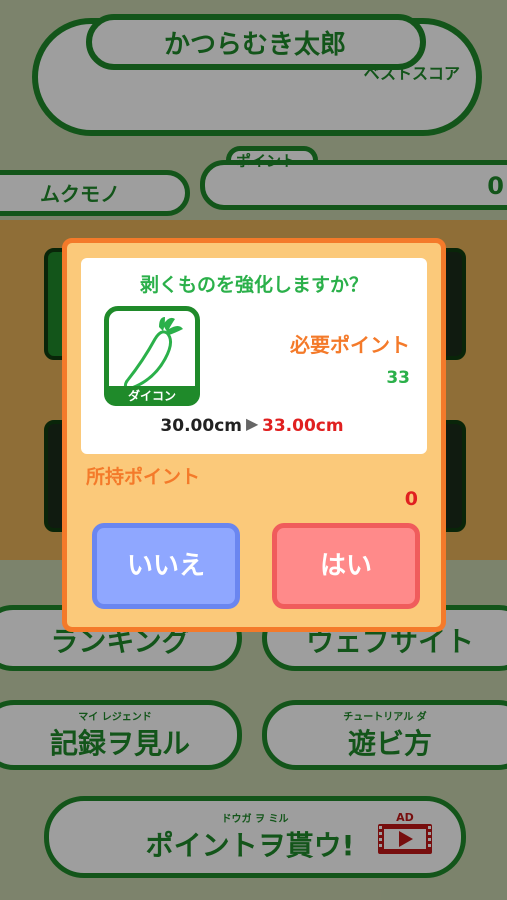  I want to click on item-name: ダイコン, so click(151, 396).